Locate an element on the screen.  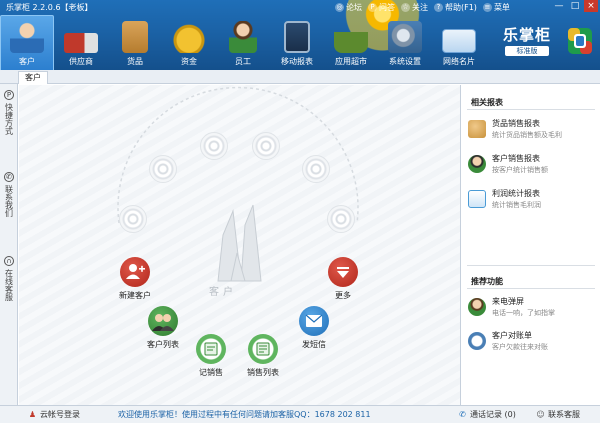
new-customer-button: 新建客户 is located at coordinates (135, 279).